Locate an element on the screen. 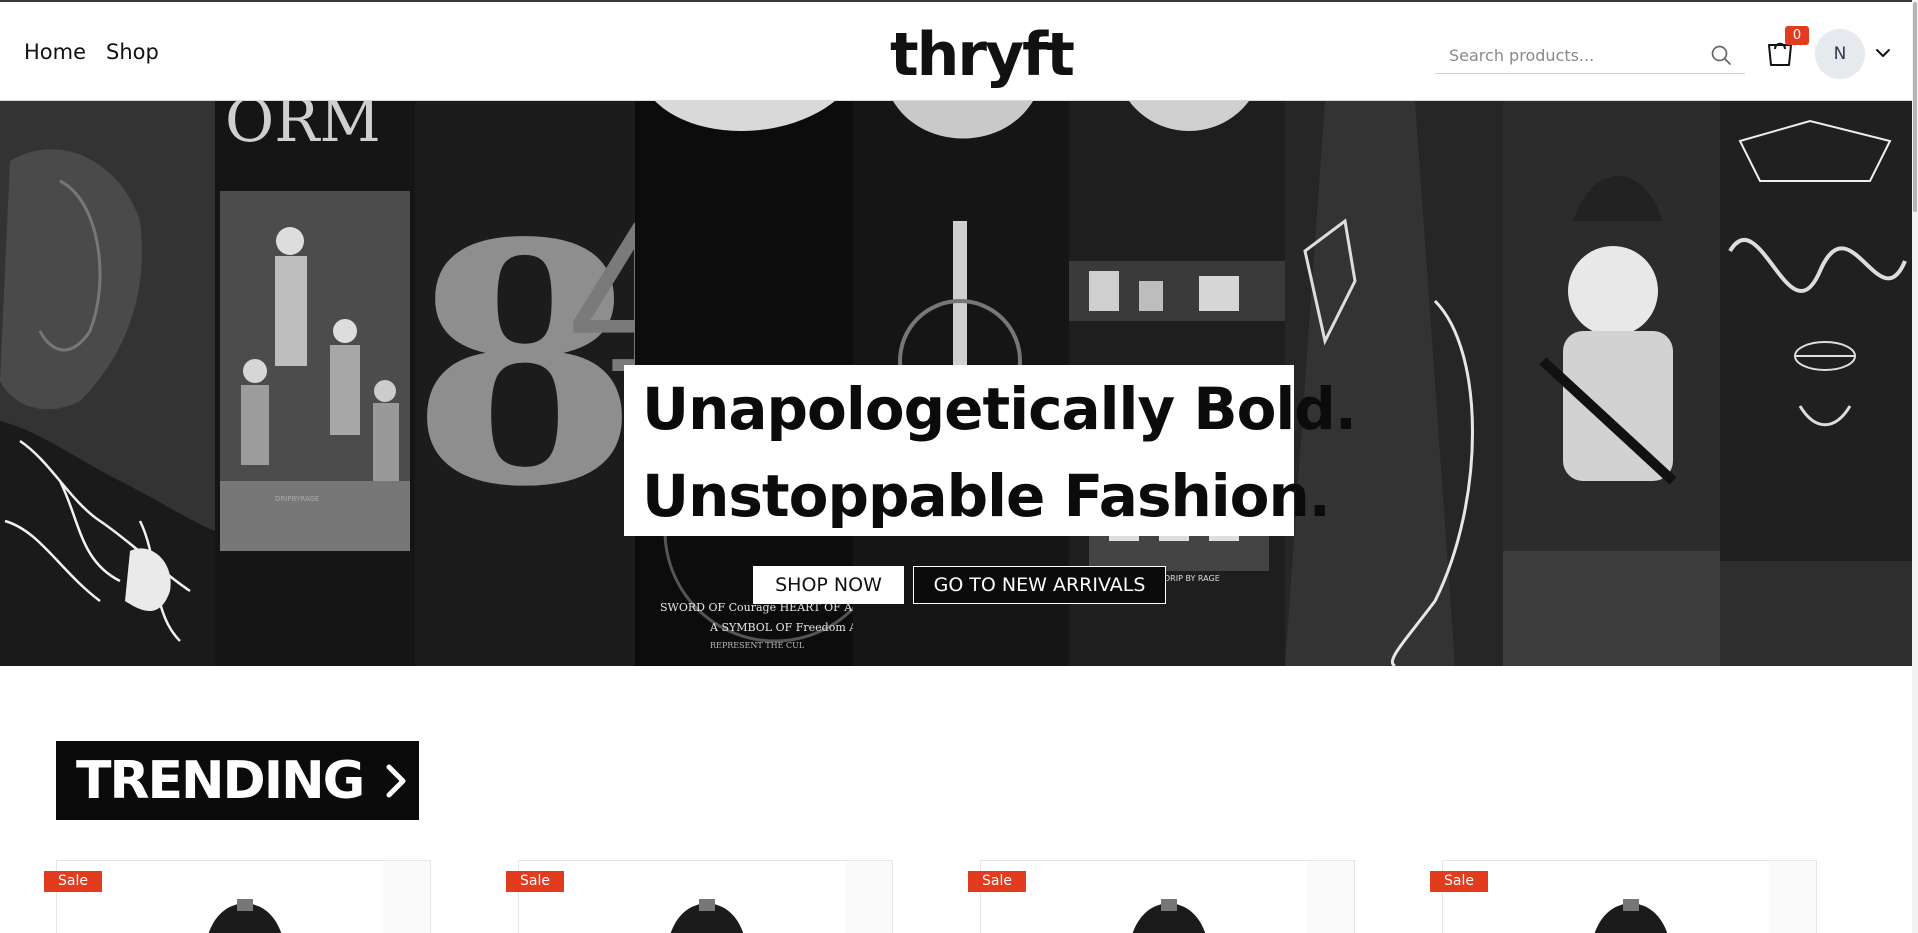  svg-text: ORM is located at coordinates (303, 128).